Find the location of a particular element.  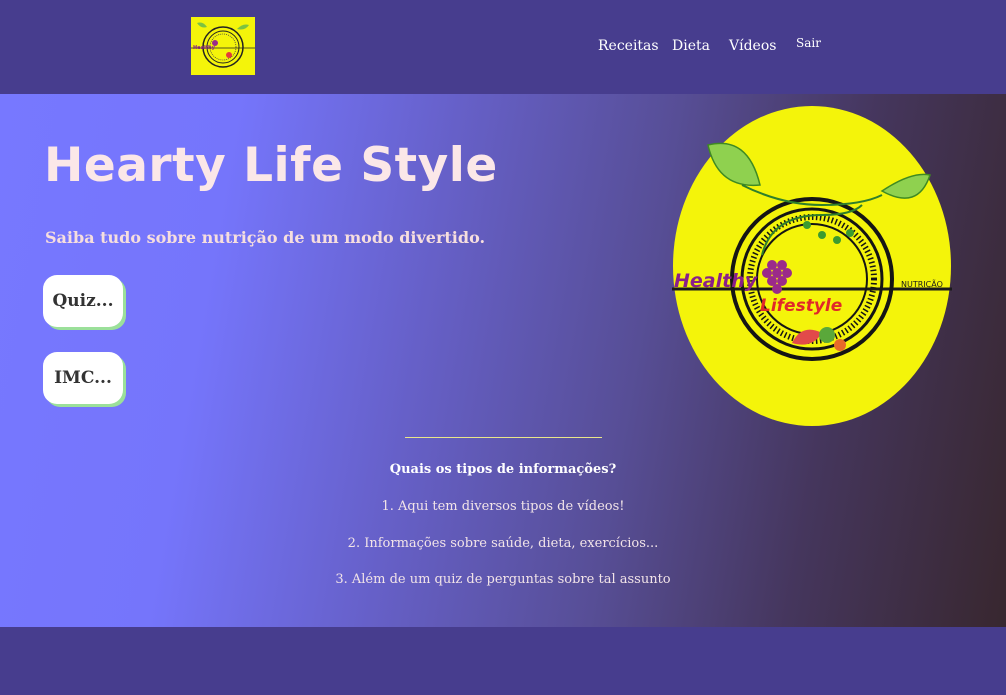

emblem-word-left: Healthy is located at coordinates (716, 281).